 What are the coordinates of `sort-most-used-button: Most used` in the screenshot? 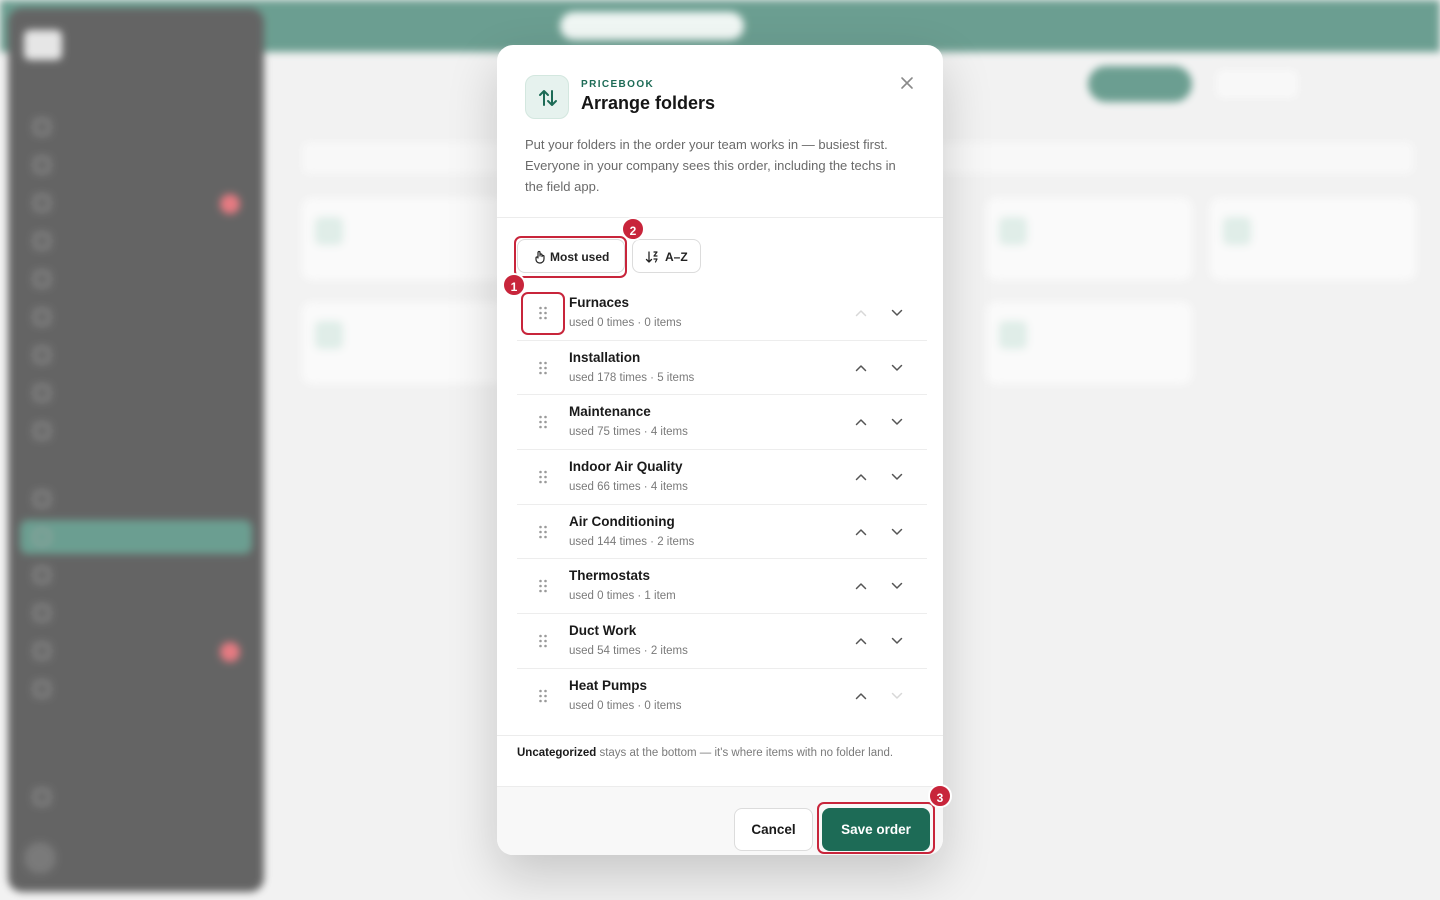 It's located at (571, 256).